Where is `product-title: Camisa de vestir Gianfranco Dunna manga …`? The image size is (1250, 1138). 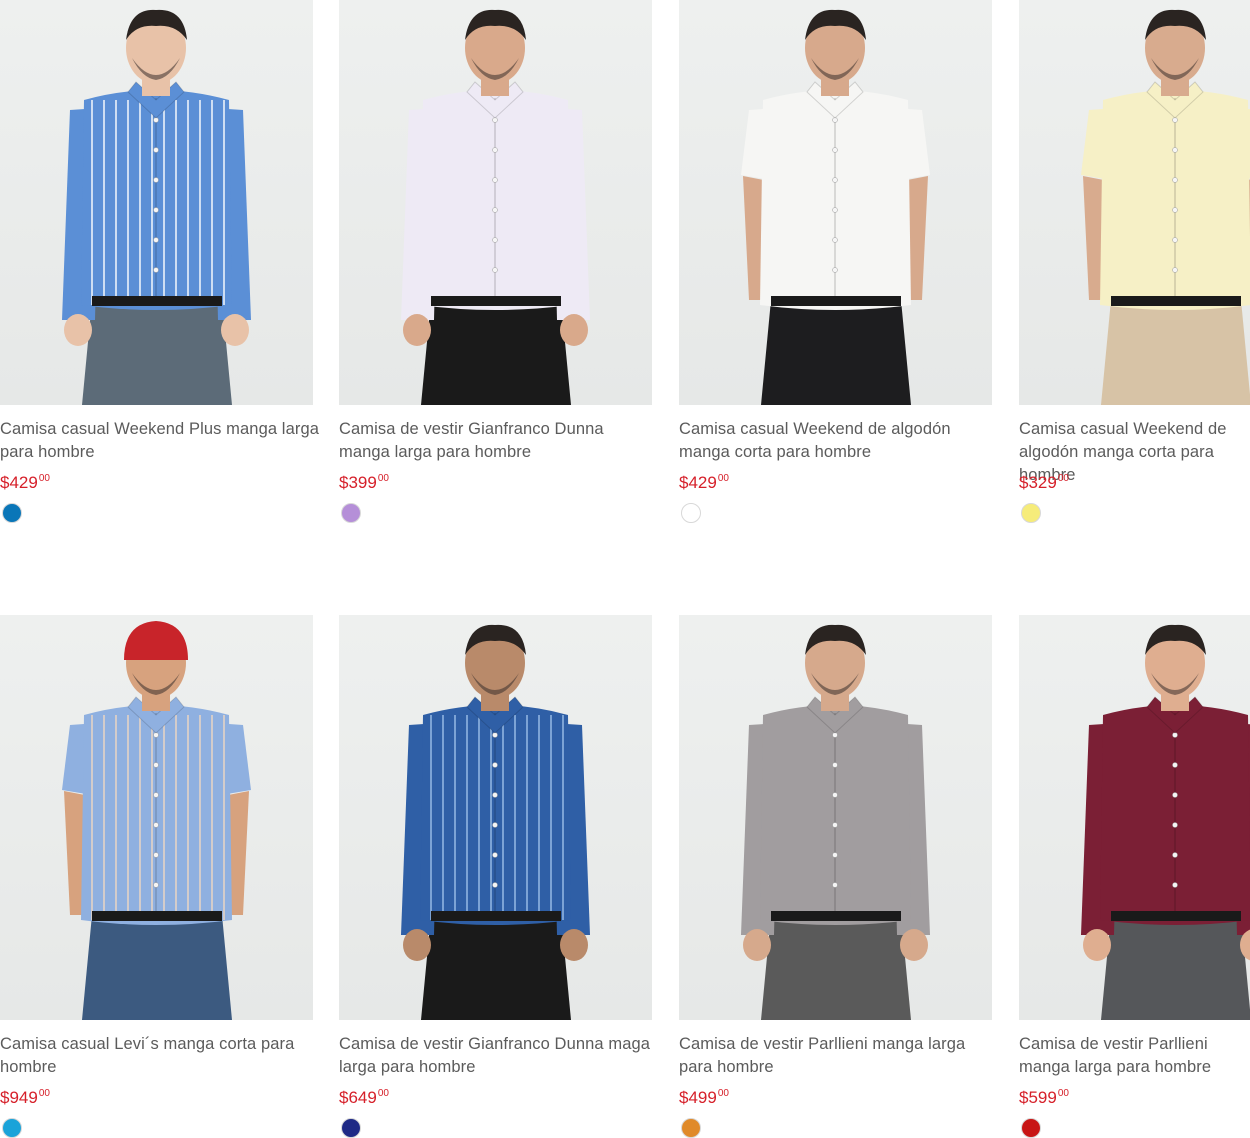
product-title: Camisa de vestir Gianfranco Dunna manga … is located at coordinates (499, 441).